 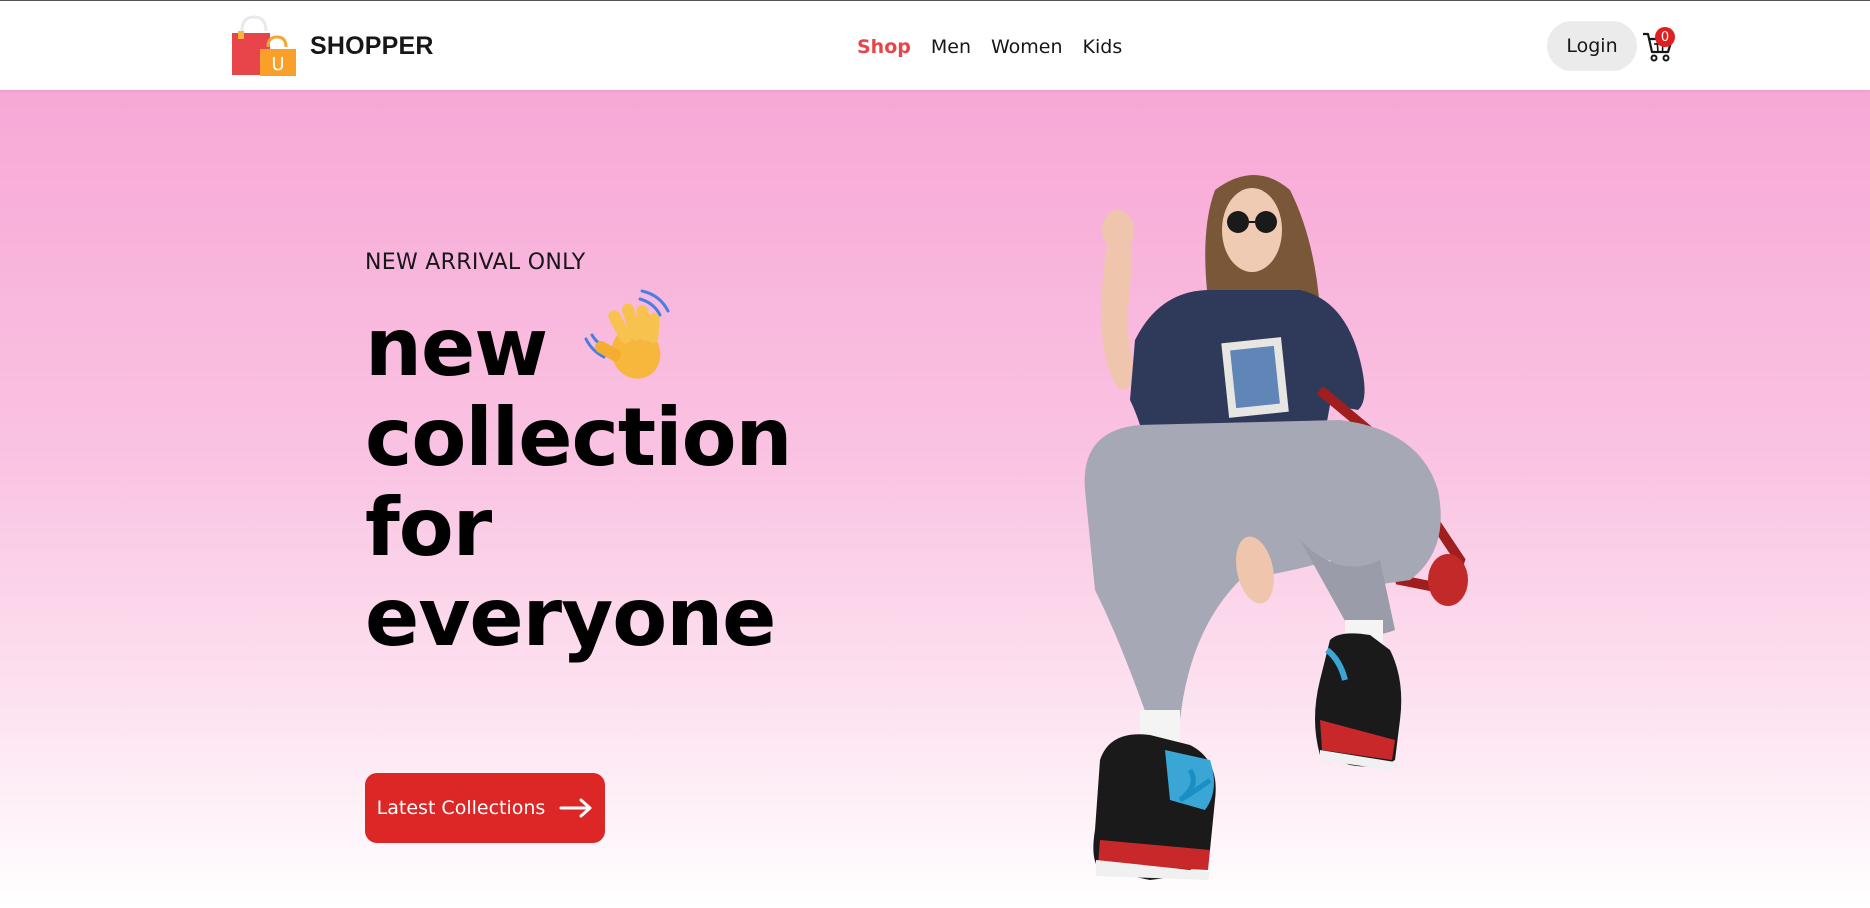 What do you see at coordinates (578, 437) in the screenshot?
I see `hero-title-line-2: collection` at bounding box center [578, 437].